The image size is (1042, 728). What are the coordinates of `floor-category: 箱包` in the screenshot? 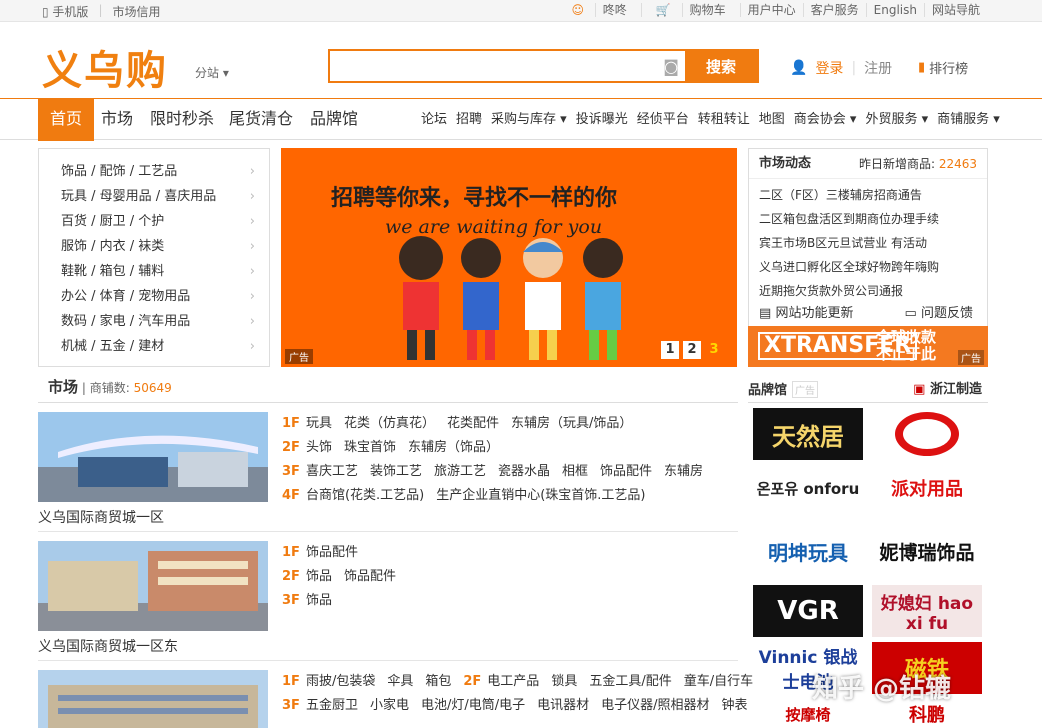 It's located at (438, 681).